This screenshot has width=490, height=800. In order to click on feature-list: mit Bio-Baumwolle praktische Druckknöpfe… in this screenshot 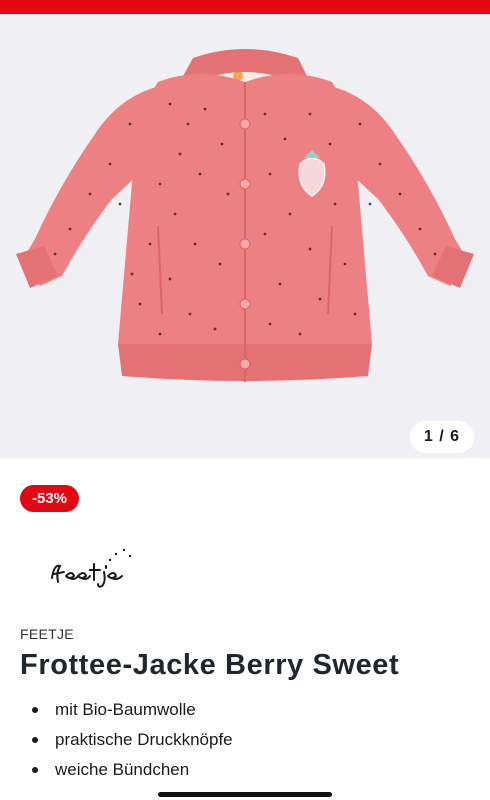, I will do `click(130, 742)`.